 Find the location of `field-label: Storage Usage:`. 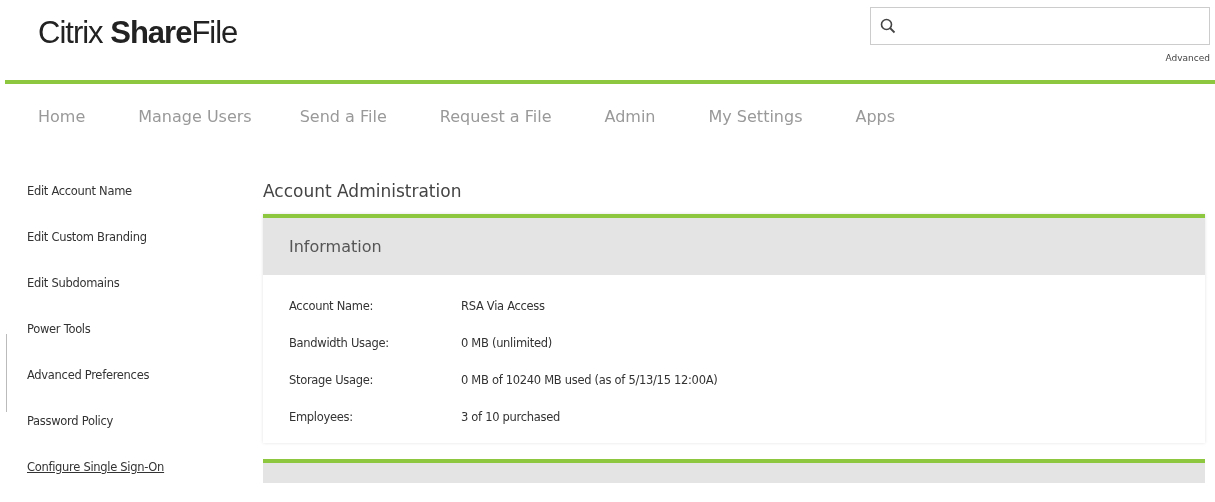

field-label: Storage Usage: is located at coordinates (332, 379).